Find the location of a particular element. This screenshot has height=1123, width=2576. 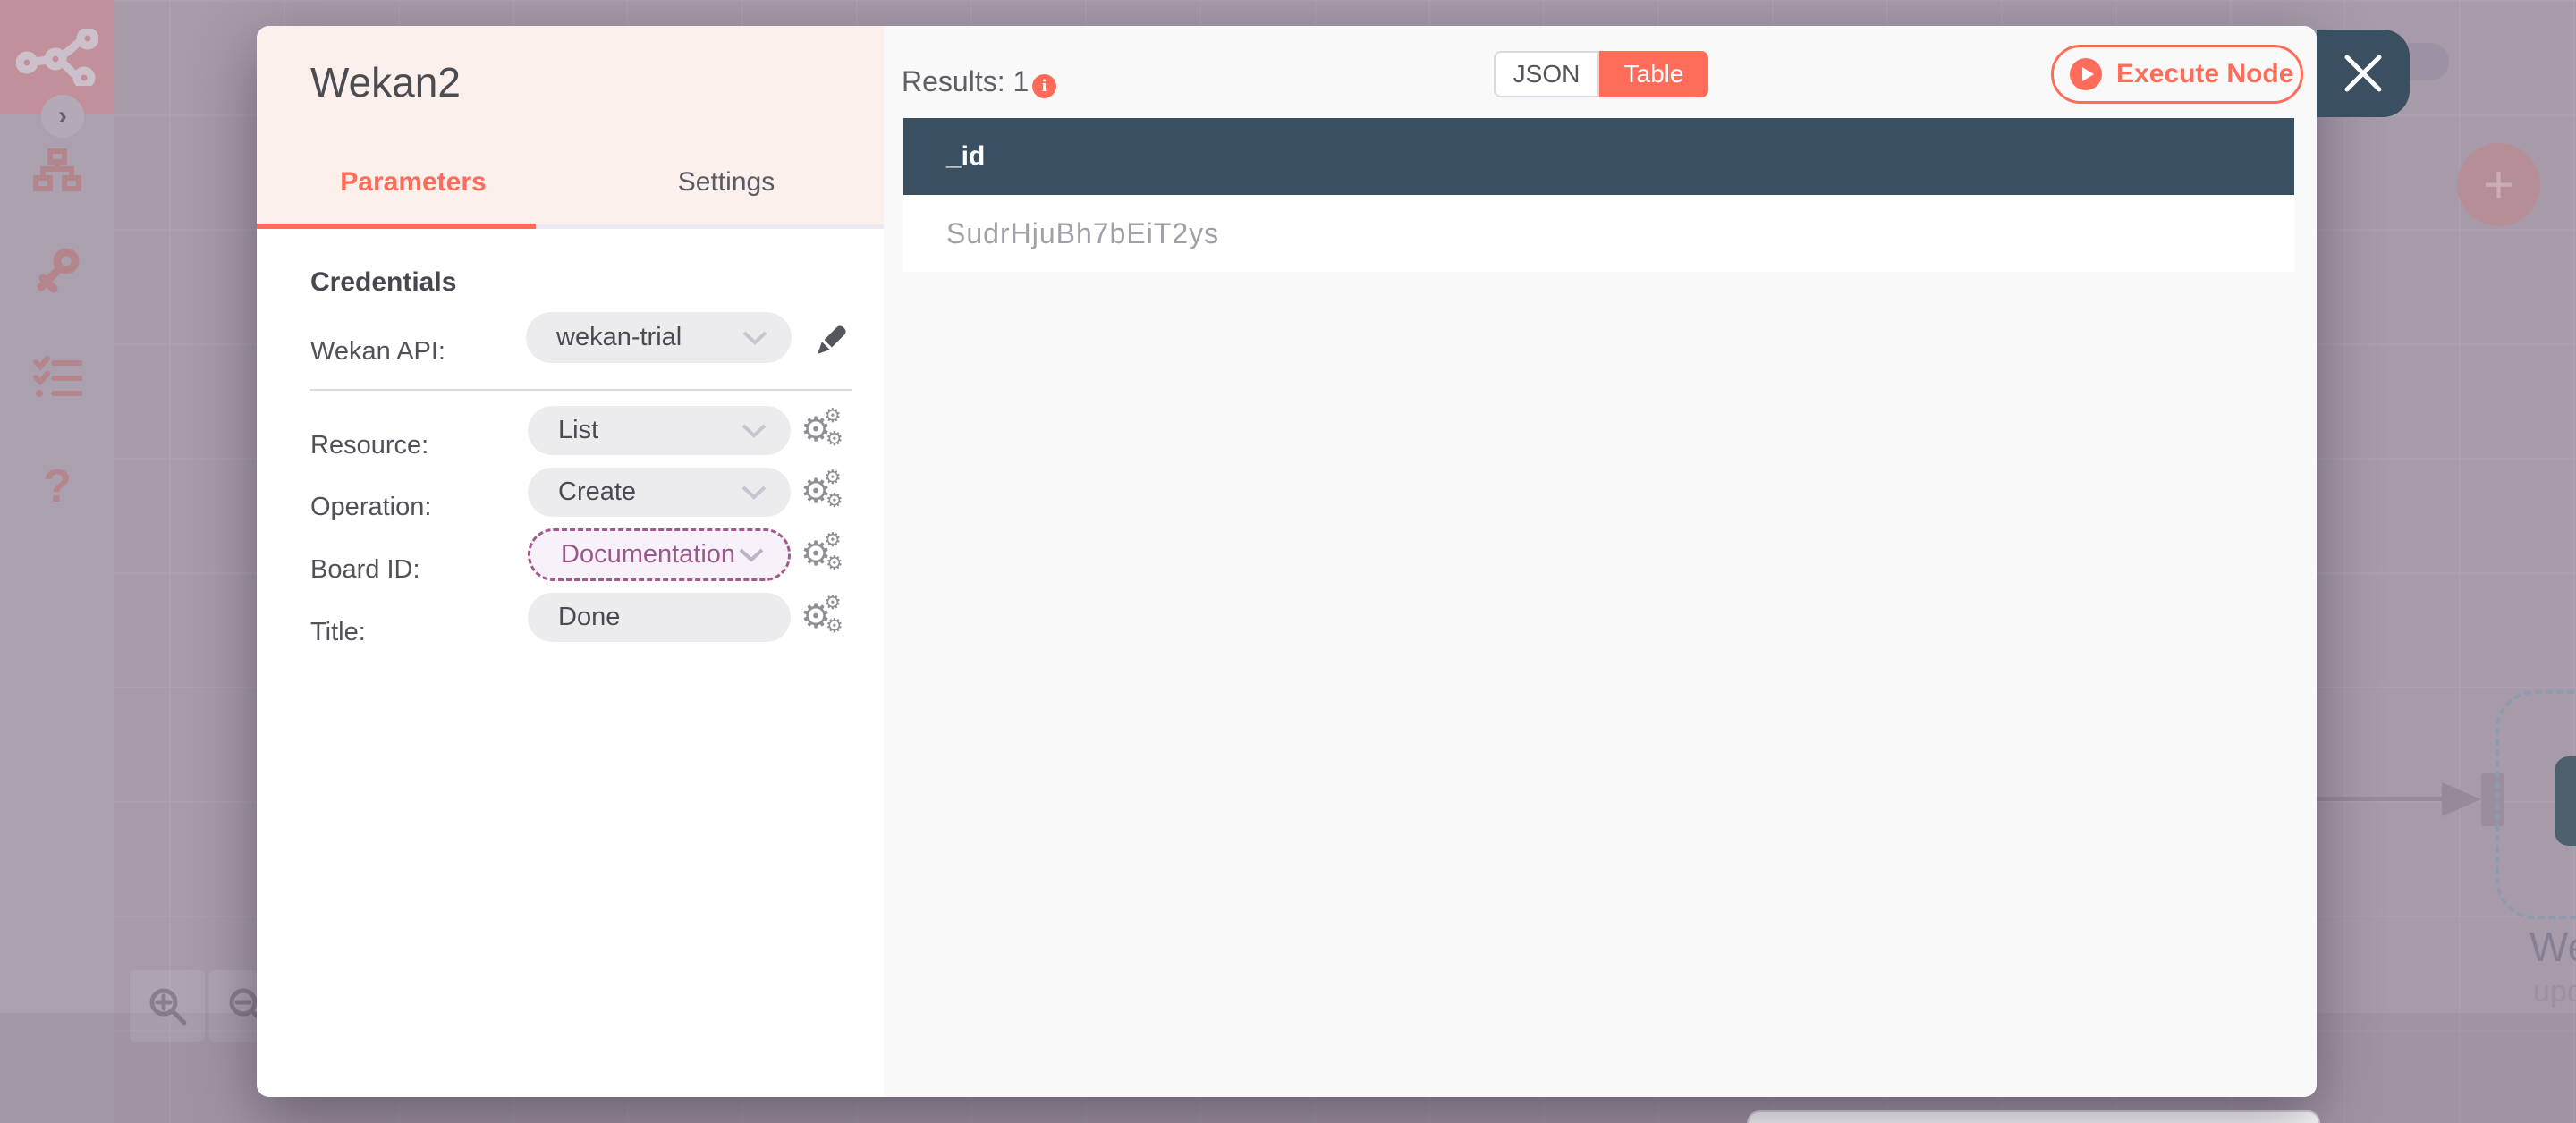

sidebar-item-help: ? is located at coordinates (57, 487).